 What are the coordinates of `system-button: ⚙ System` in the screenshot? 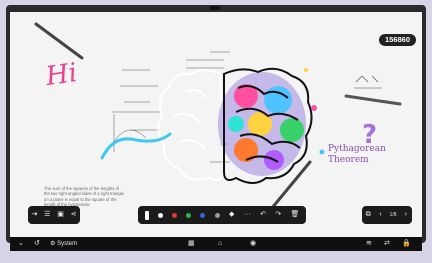 It's located at (63, 244).